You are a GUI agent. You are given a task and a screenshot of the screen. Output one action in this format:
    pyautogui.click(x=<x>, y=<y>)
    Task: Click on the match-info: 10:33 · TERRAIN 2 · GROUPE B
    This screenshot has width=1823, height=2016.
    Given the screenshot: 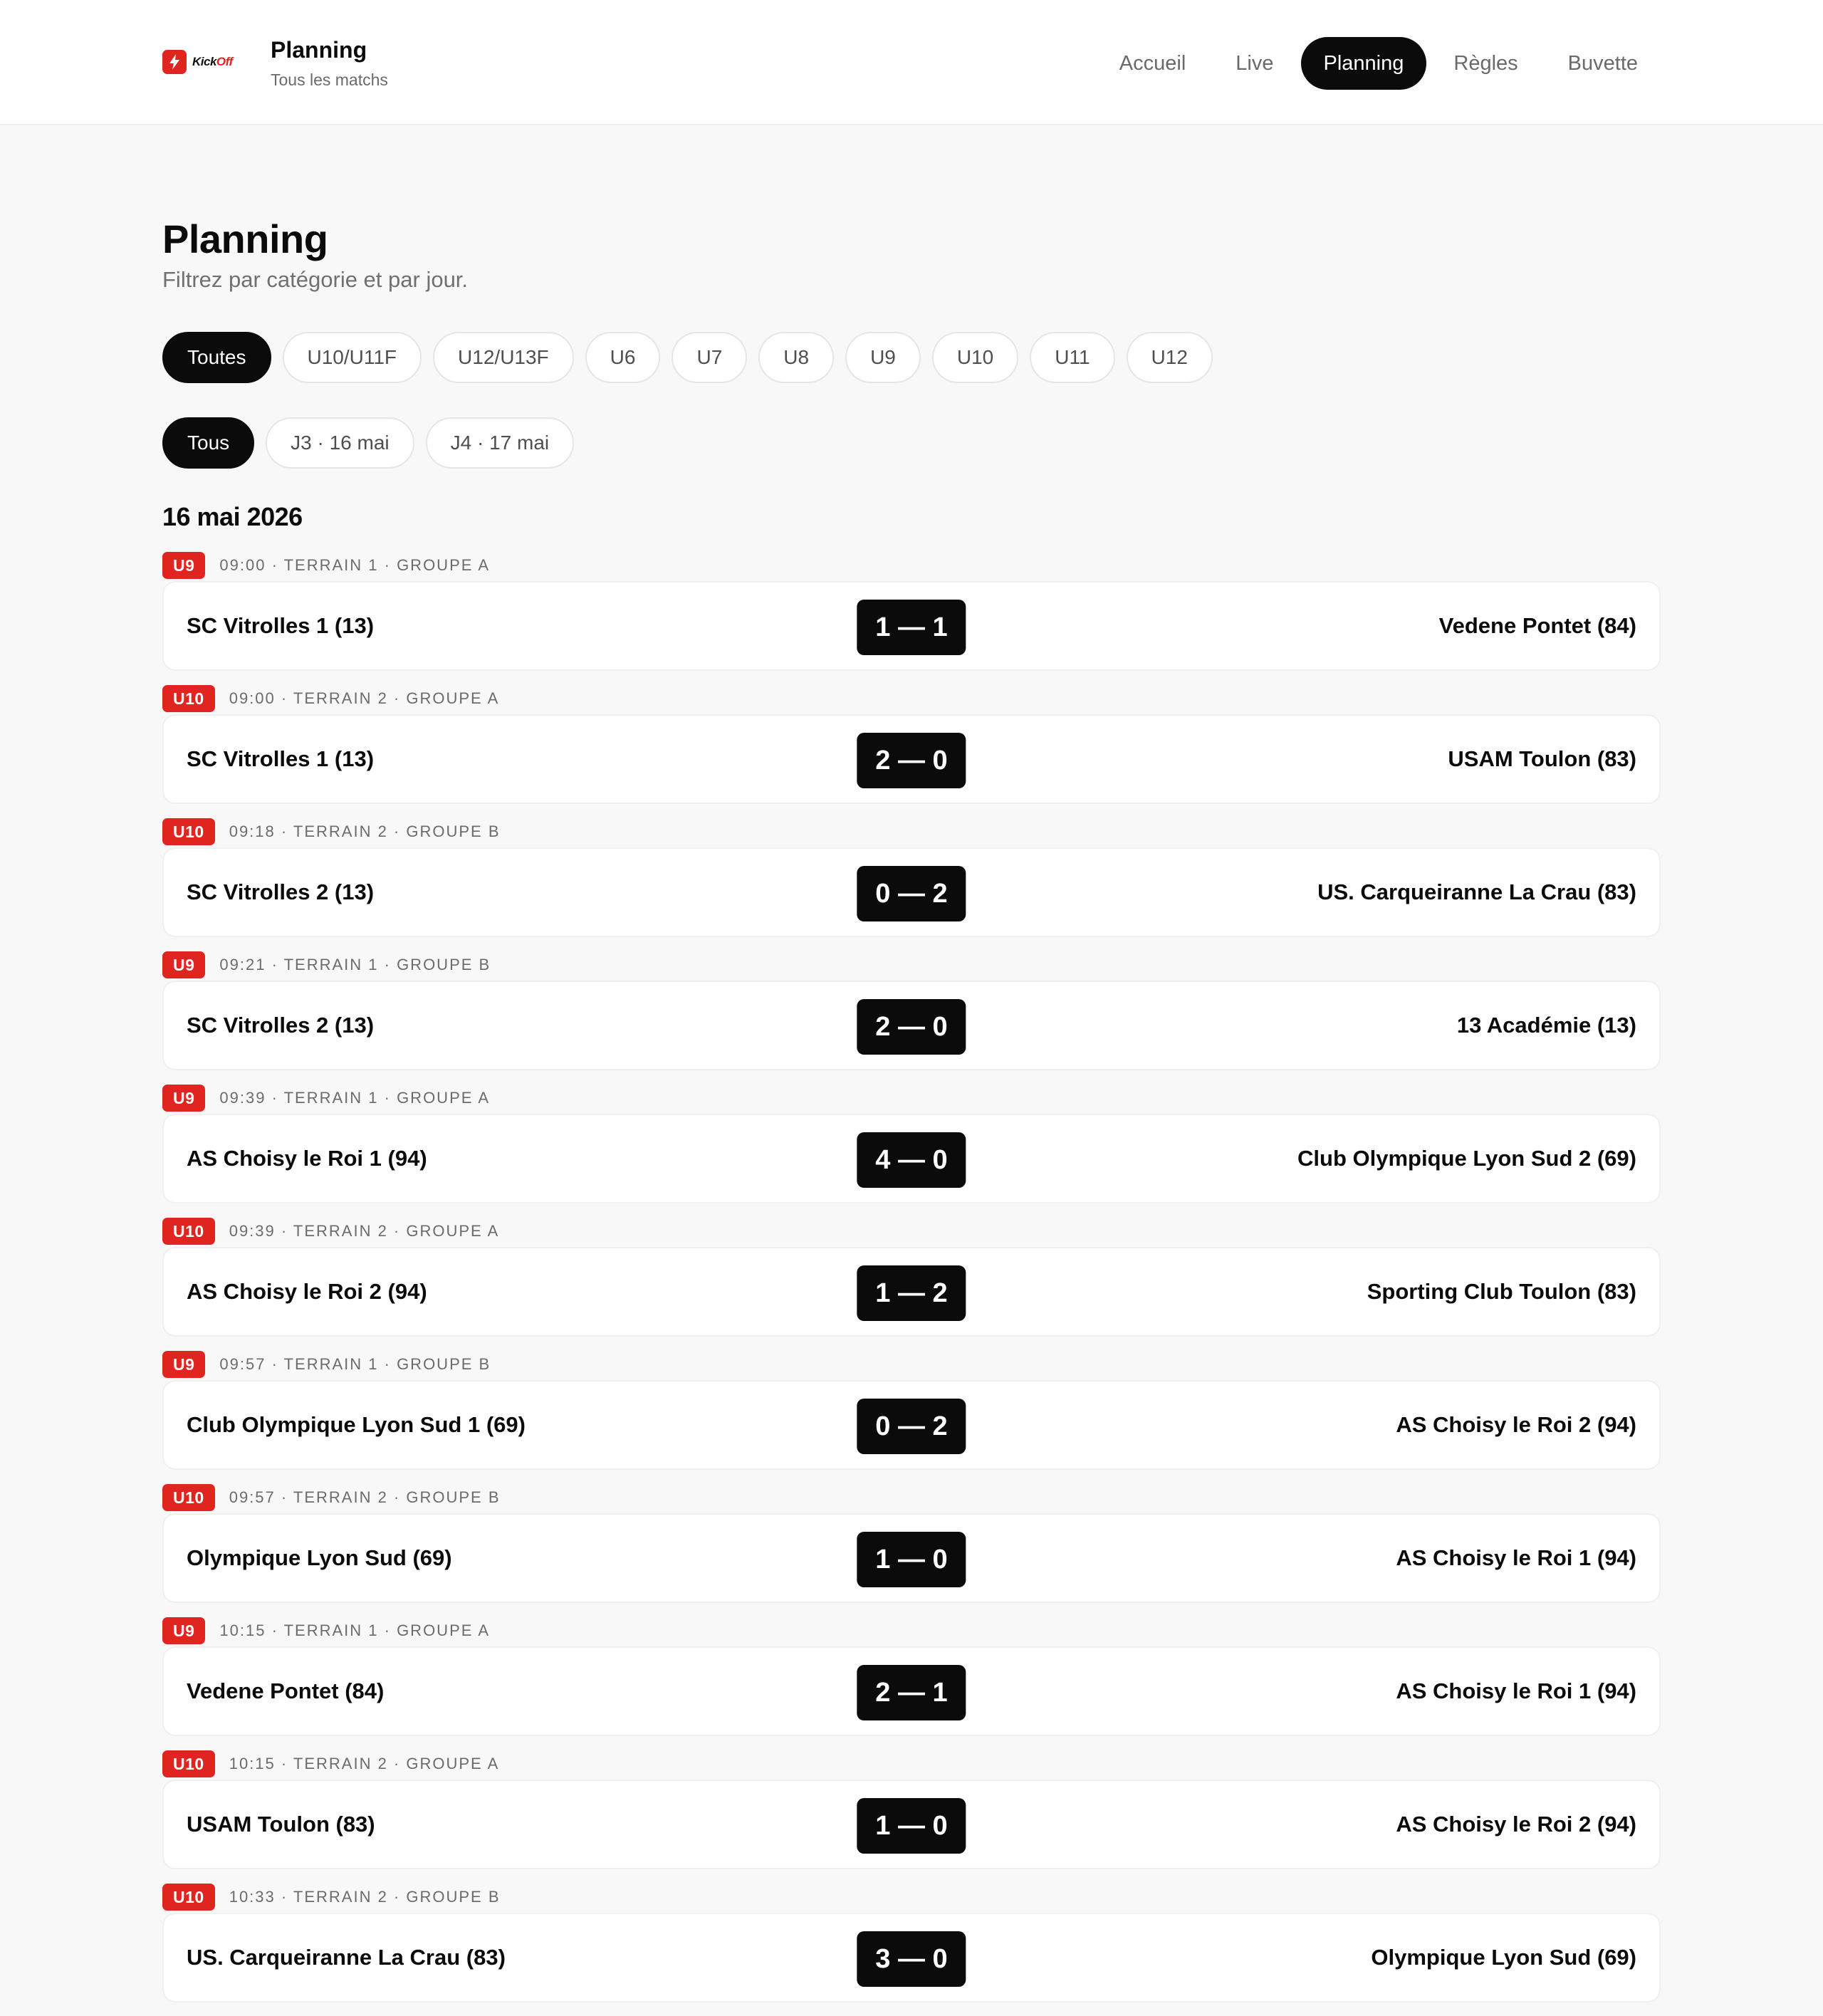 What is the action you would take?
    pyautogui.click(x=365, y=1897)
    